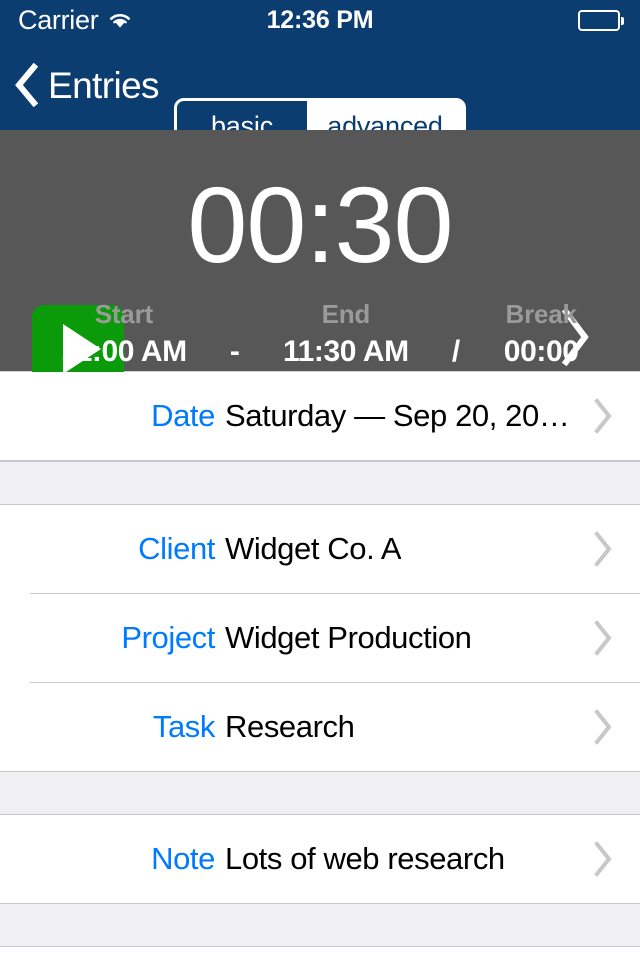 The image size is (640, 960). Describe the element at coordinates (348, 637) in the screenshot. I see `project-value: Widget Production` at that location.